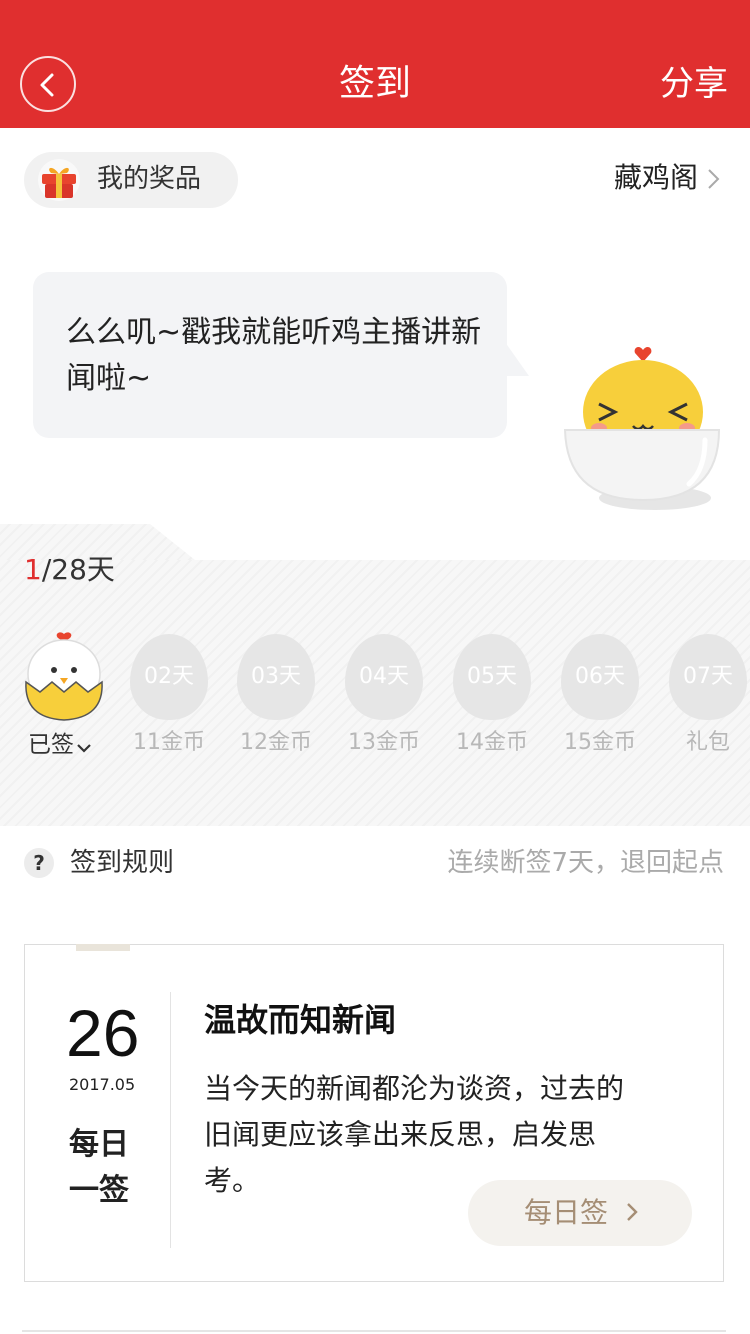  Describe the element at coordinates (300, 1020) in the screenshot. I see `card-heading: 温故而知新闻` at that location.